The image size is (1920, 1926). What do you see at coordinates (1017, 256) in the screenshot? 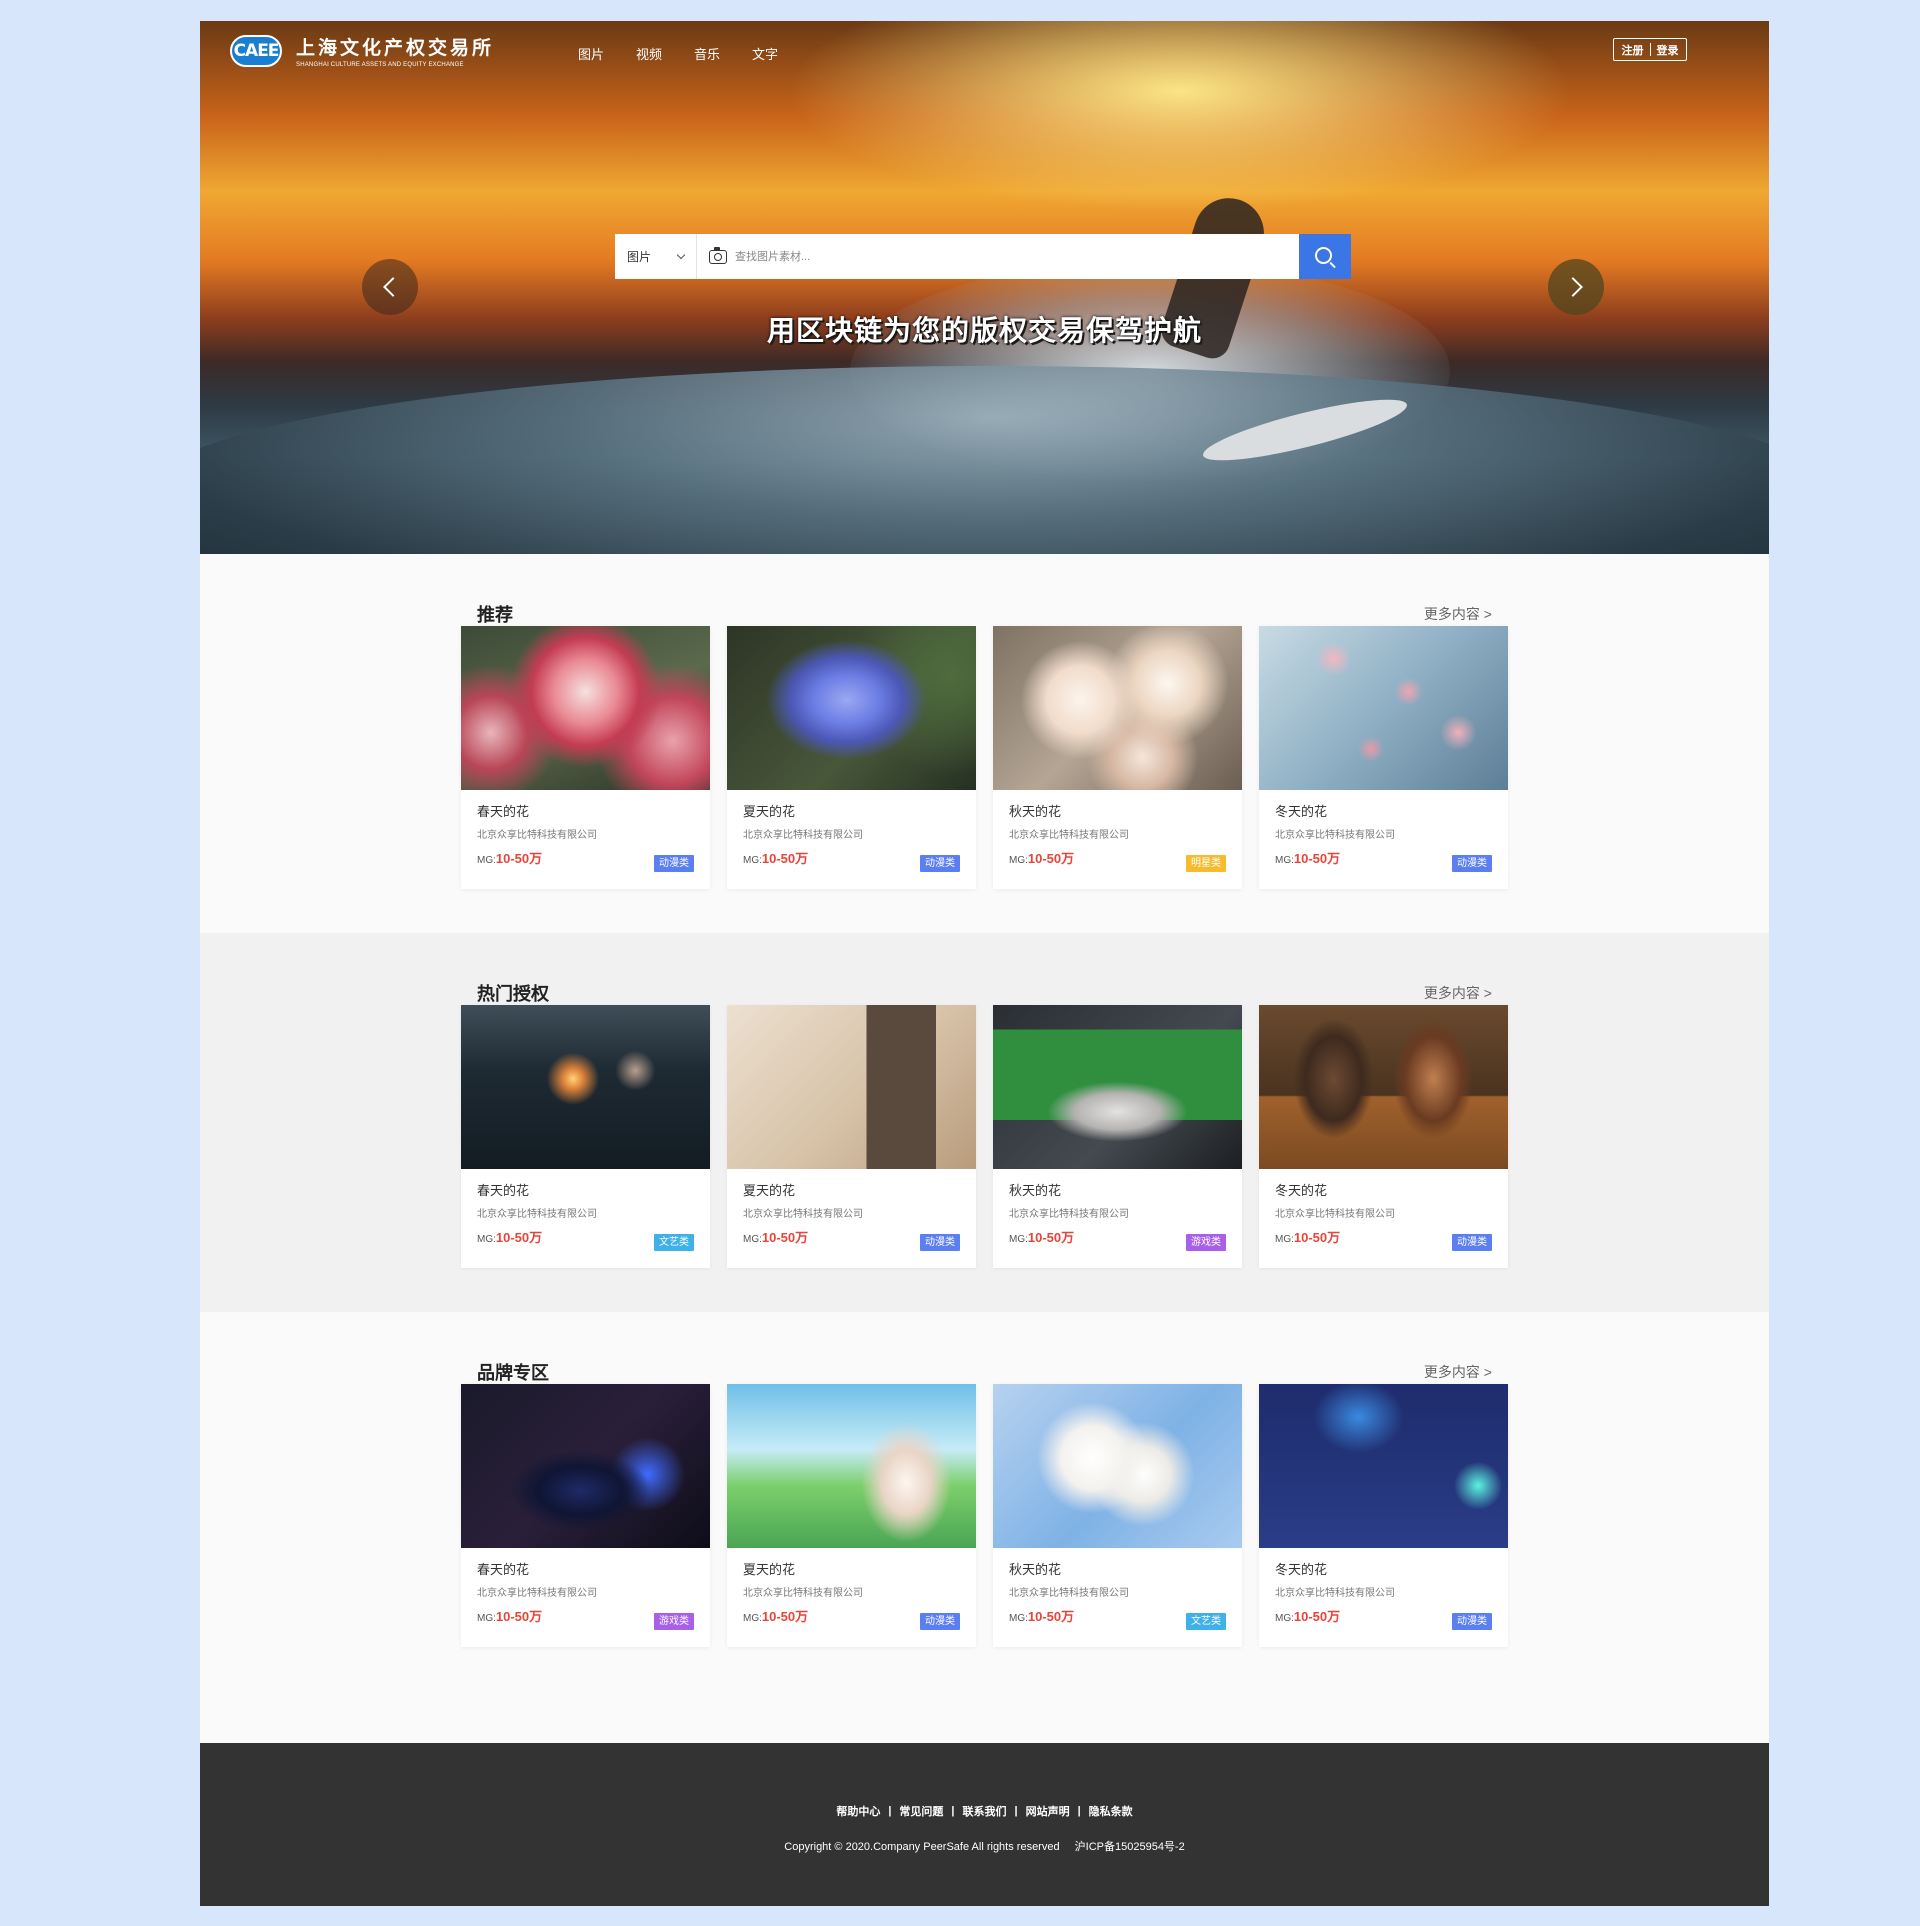
I see `search-input` at bounding box center [1017, 256].